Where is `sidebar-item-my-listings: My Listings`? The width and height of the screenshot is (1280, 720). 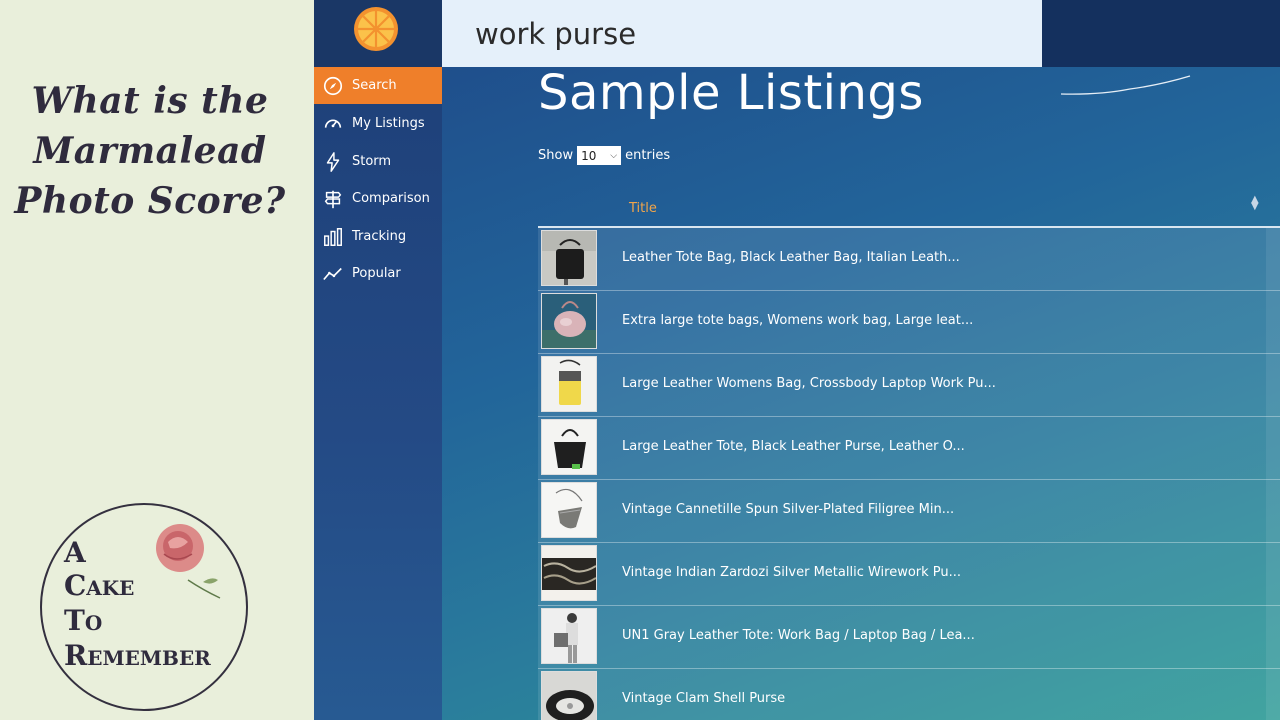 sidebar-item-my-listings: My Listings is located at coordinates (378, 123).